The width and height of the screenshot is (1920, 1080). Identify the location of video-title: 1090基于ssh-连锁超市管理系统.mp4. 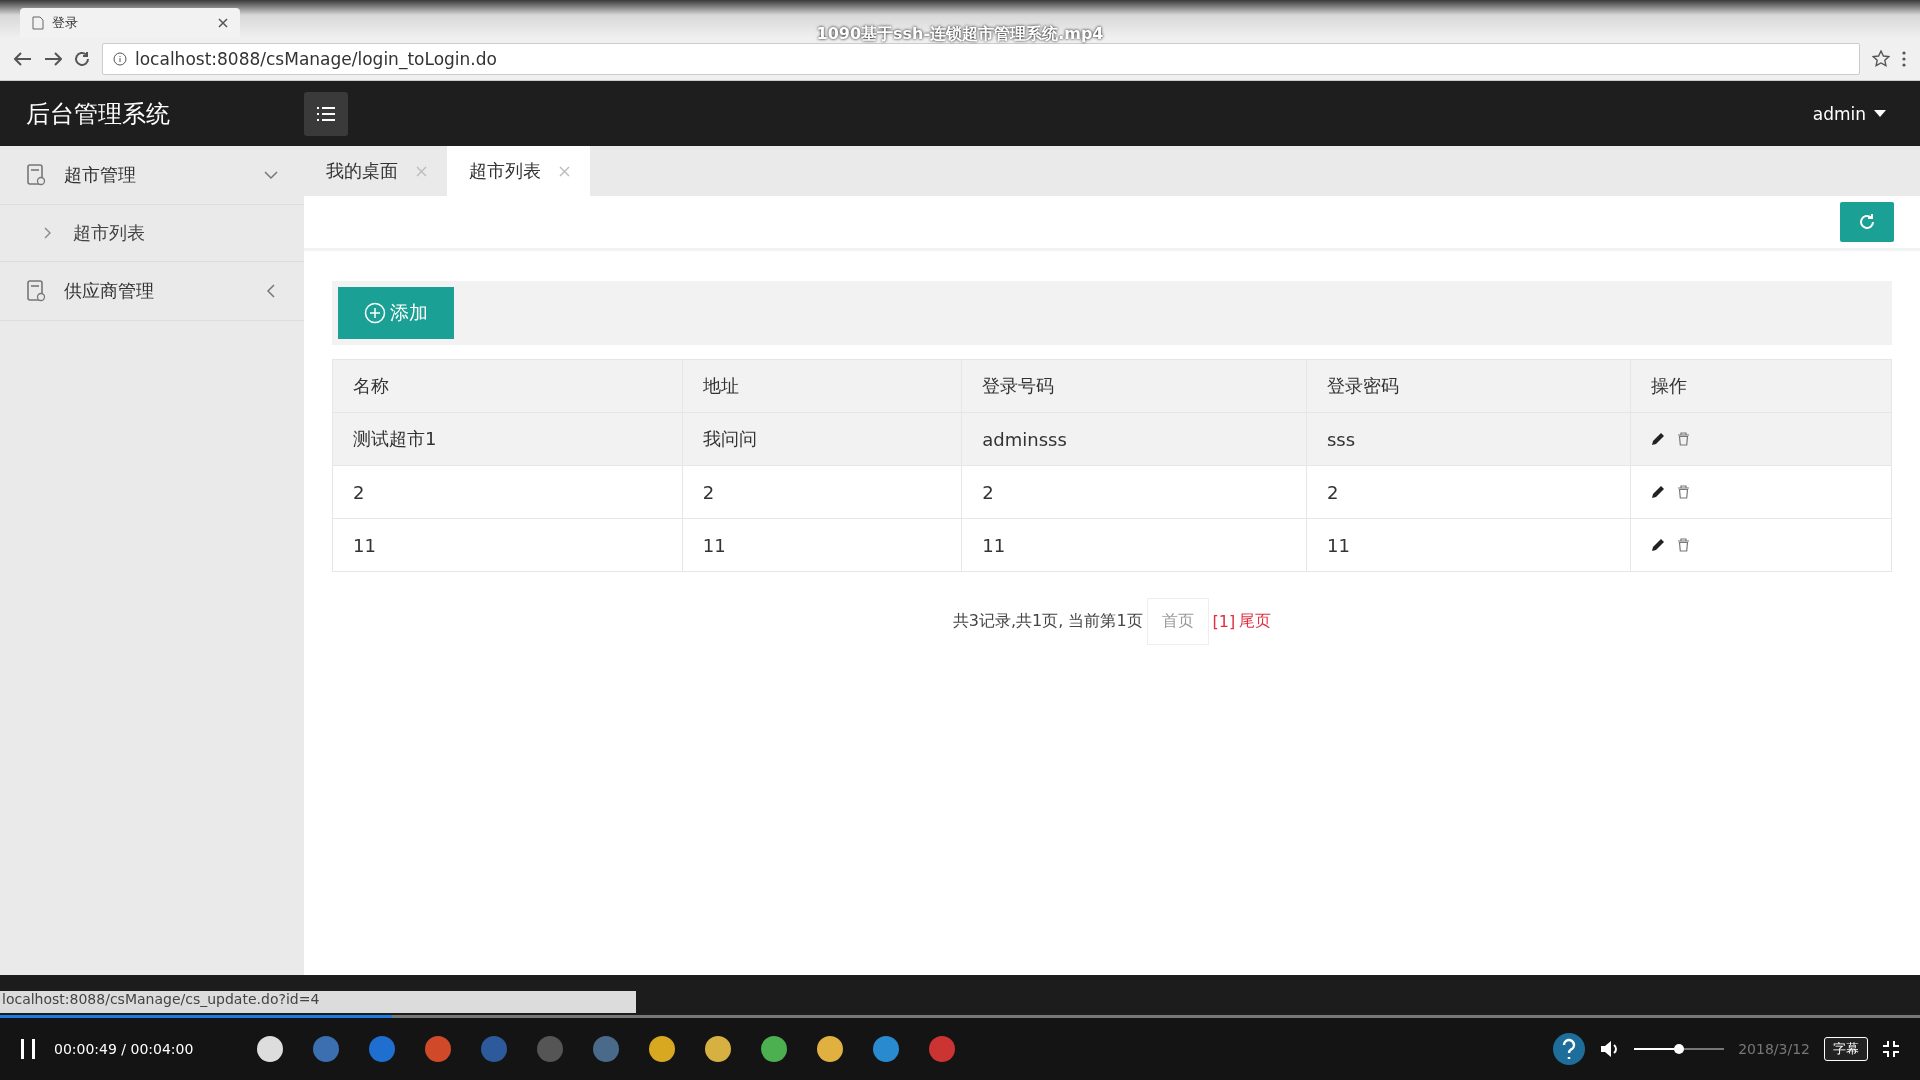
(960, 34).